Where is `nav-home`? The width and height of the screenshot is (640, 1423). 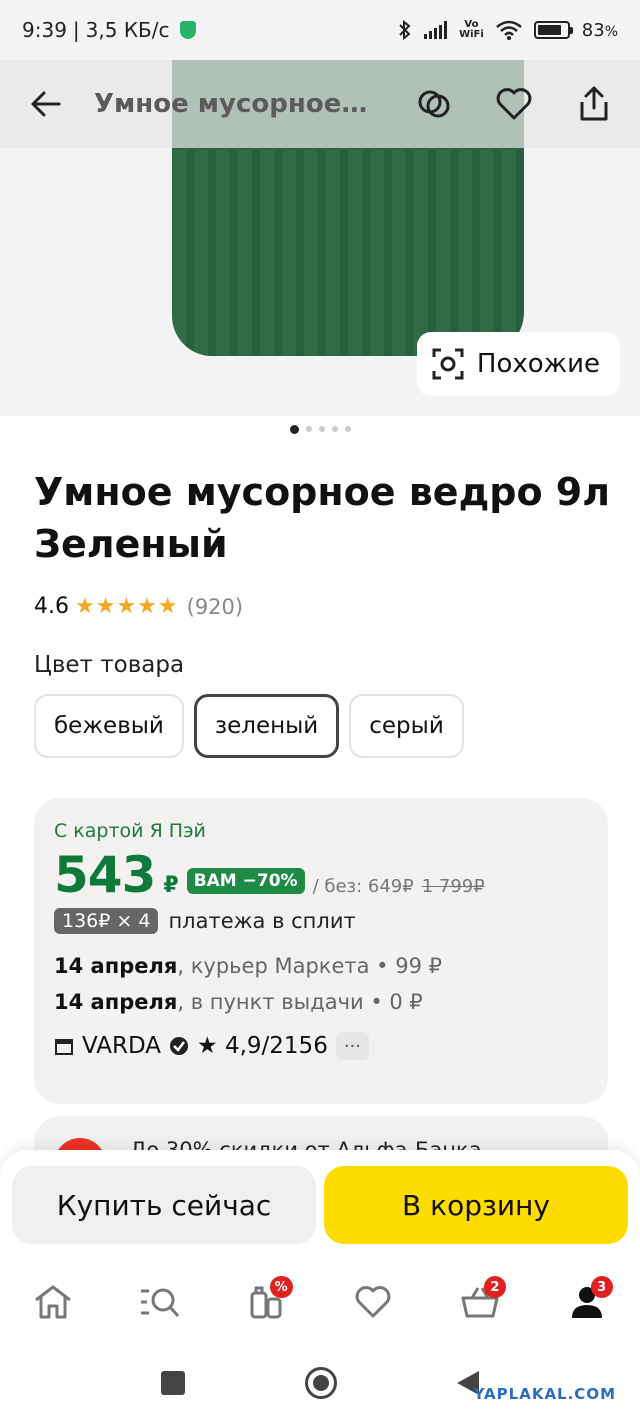
nav-home is located at coordinates (53, 1302).